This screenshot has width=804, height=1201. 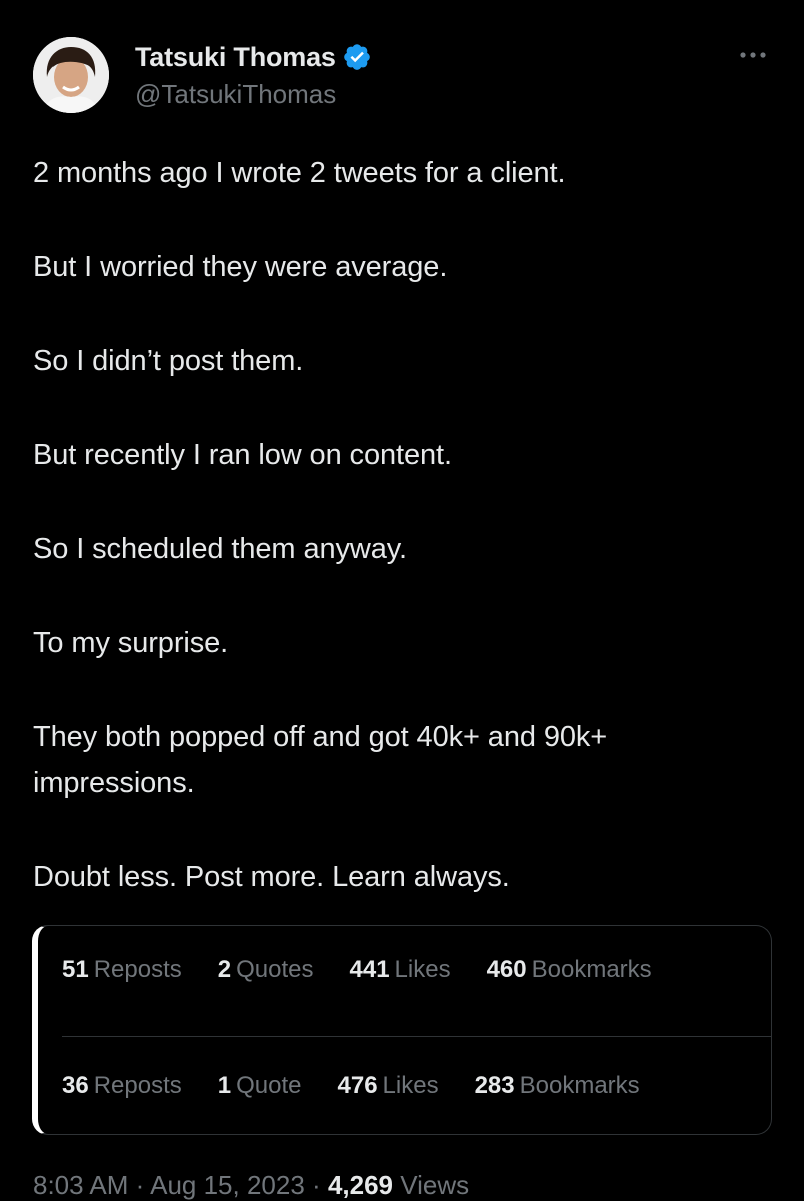 I want to click on tweet-paragraph: To my surprise., so click(x=131, y=643).